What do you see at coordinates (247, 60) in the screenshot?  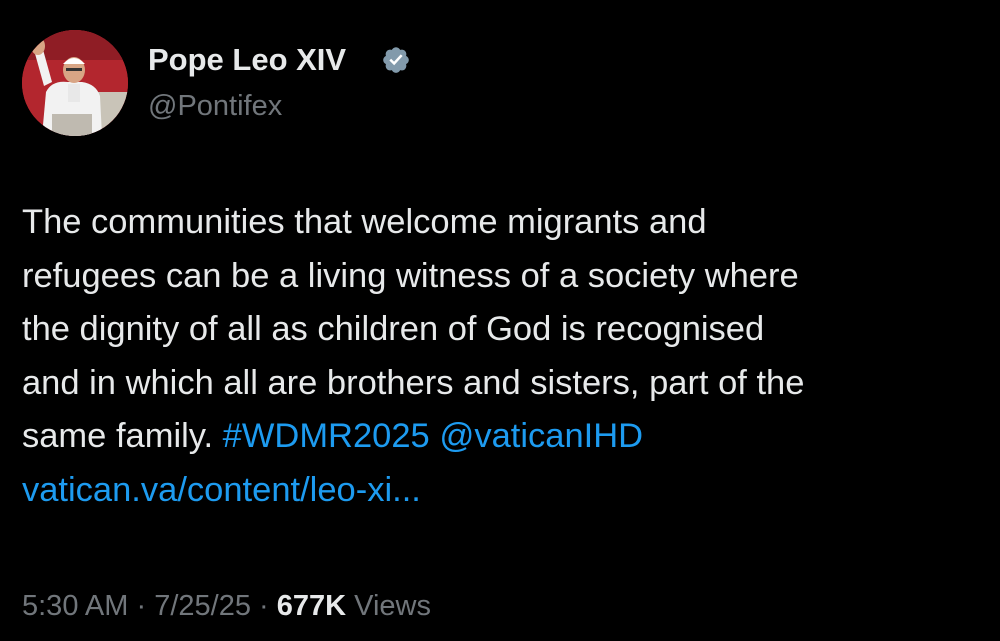 I see `author-name: Pope Leo XIV` at bounding box center [247, 60].